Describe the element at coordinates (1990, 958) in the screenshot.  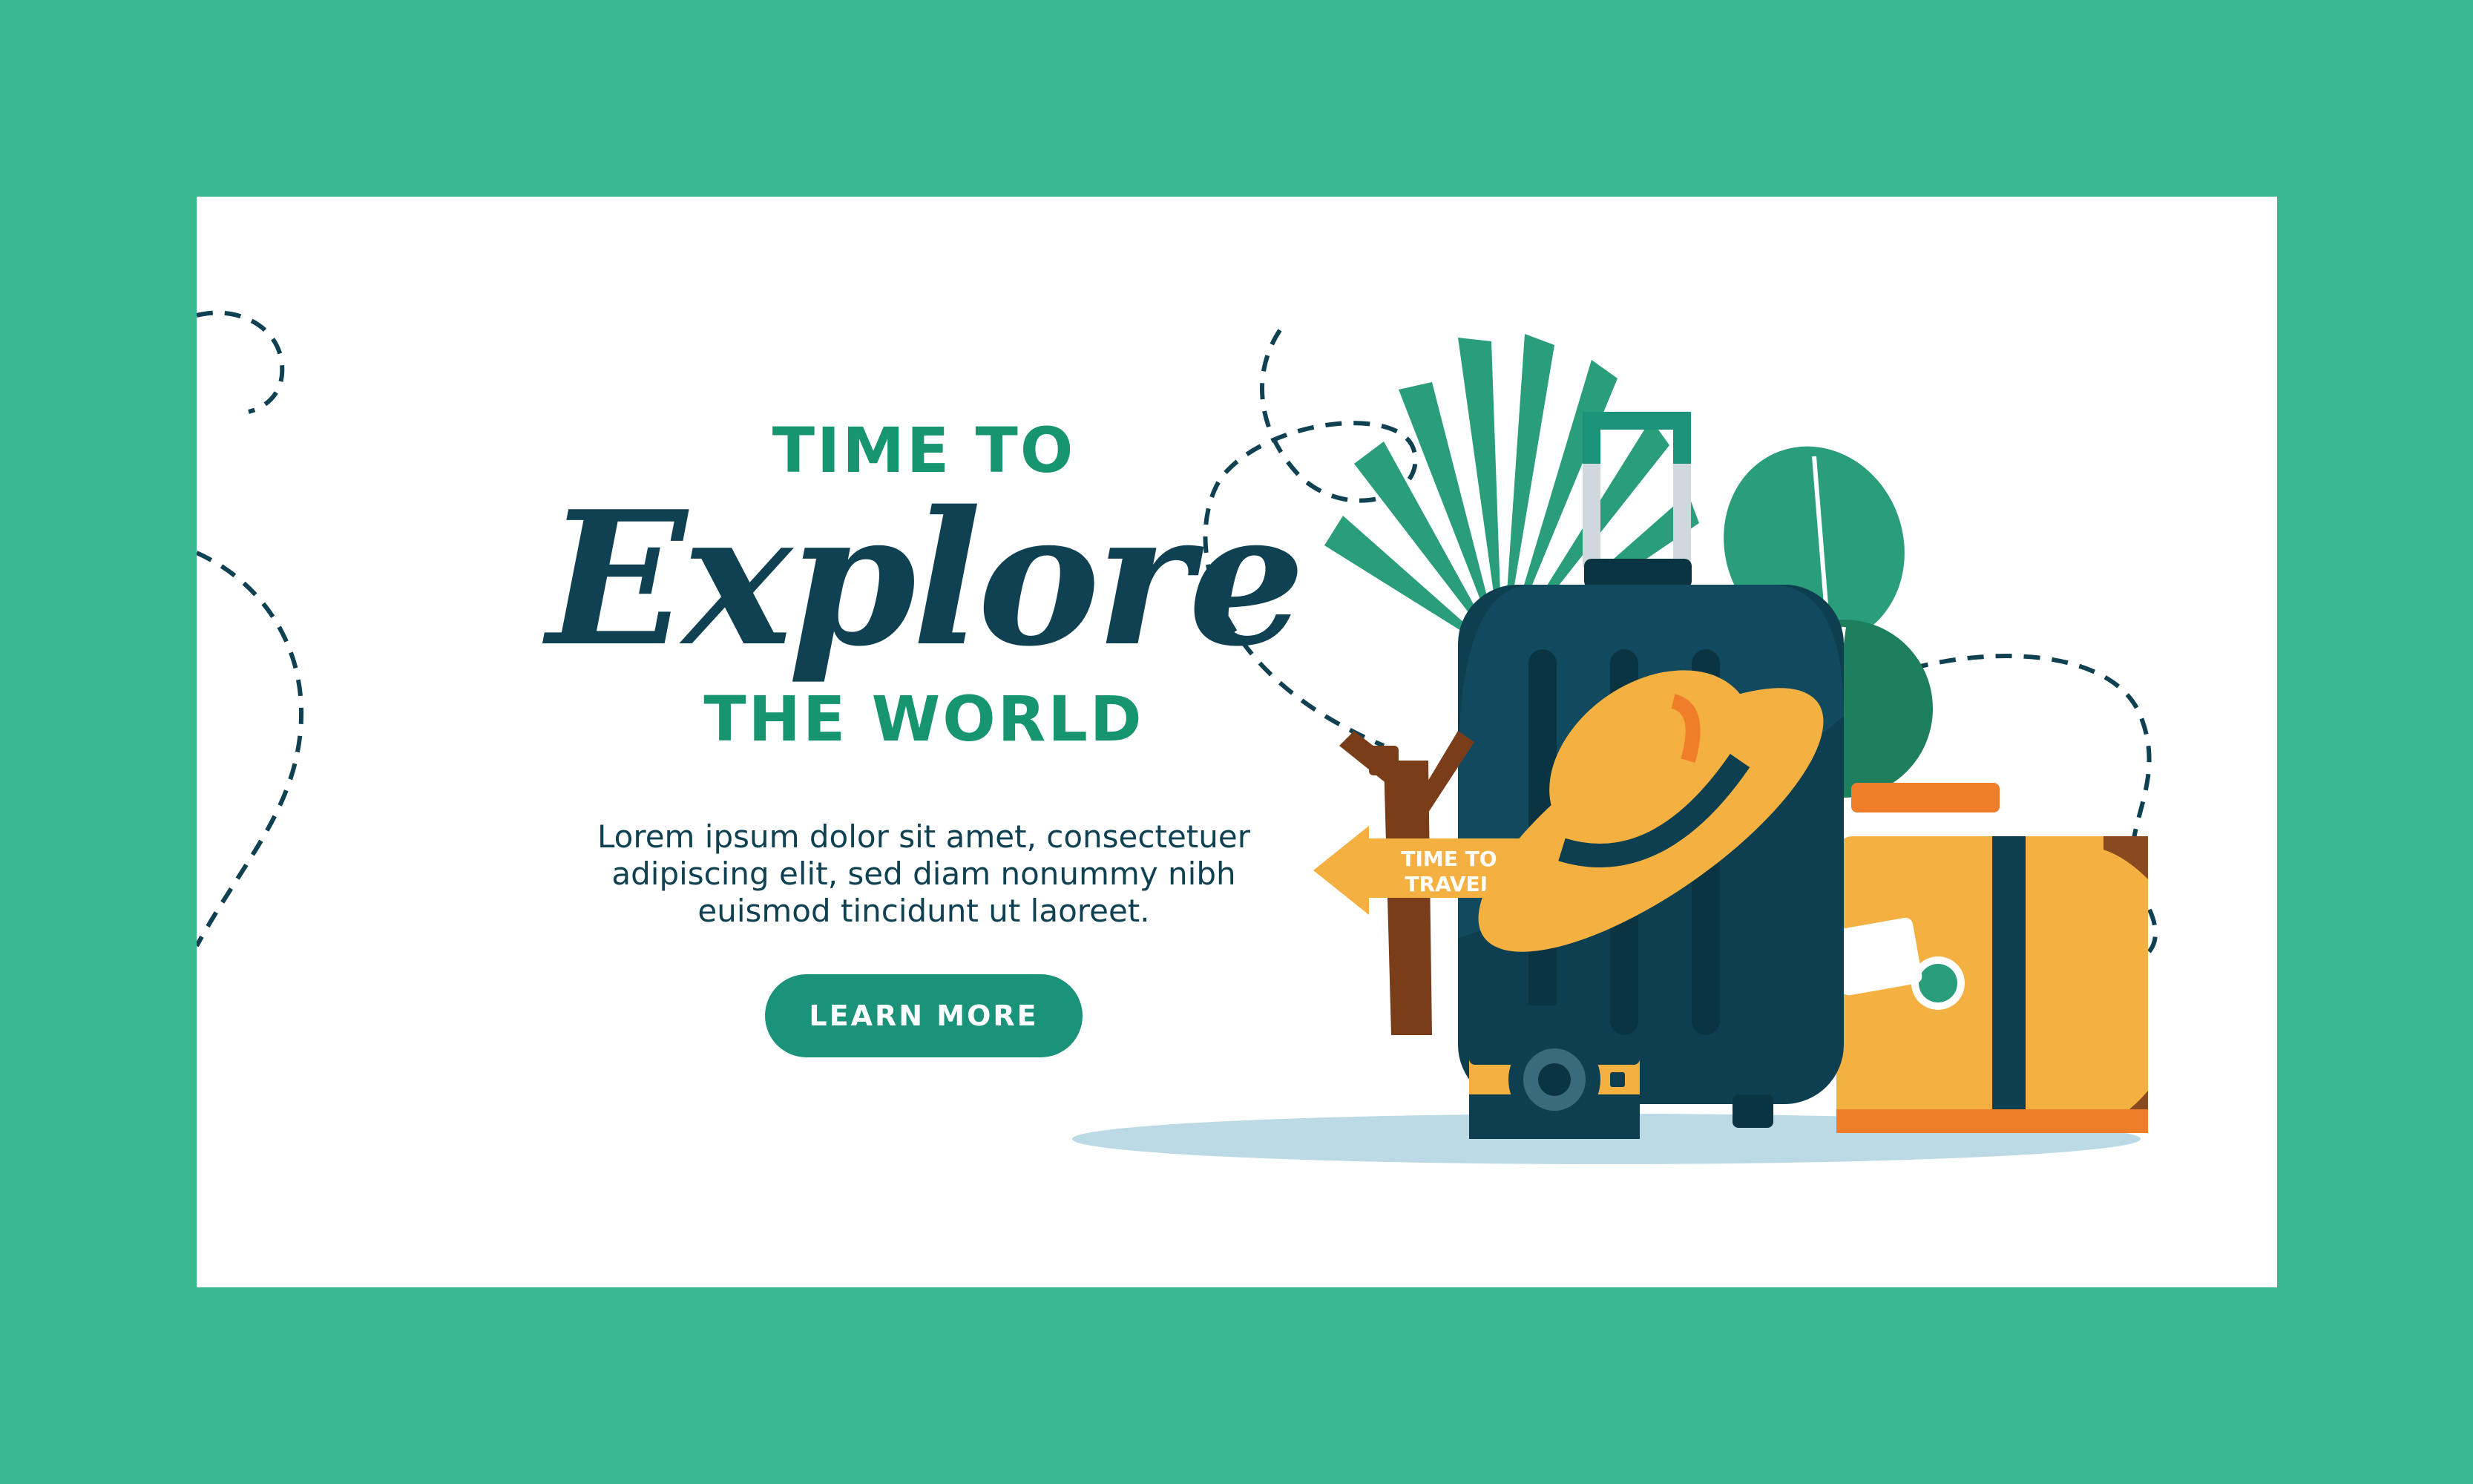
I see `suitcase-icon` at that location.